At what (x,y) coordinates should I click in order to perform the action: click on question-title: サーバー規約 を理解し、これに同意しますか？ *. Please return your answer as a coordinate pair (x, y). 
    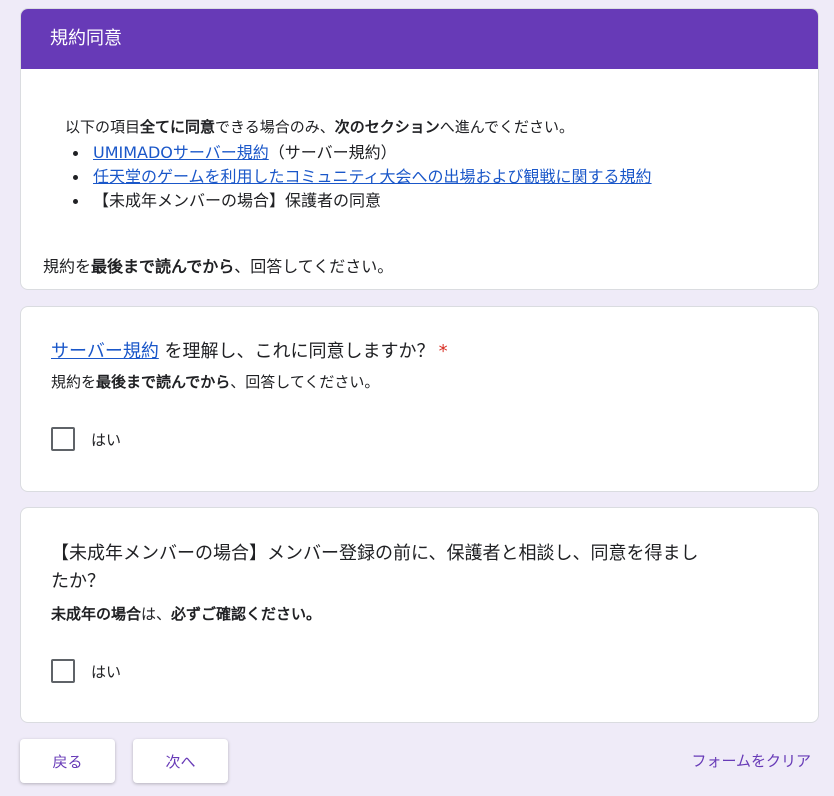
    Looking at the image, I should click on (249, 352).